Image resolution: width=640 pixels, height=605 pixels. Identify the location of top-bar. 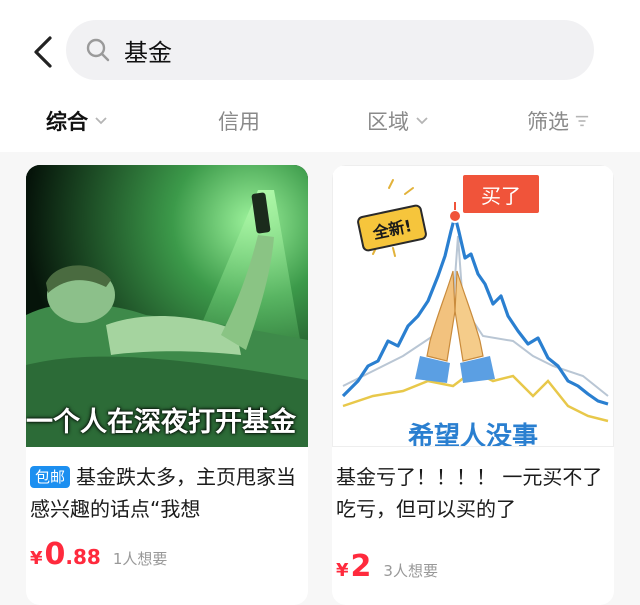
(320, 44).